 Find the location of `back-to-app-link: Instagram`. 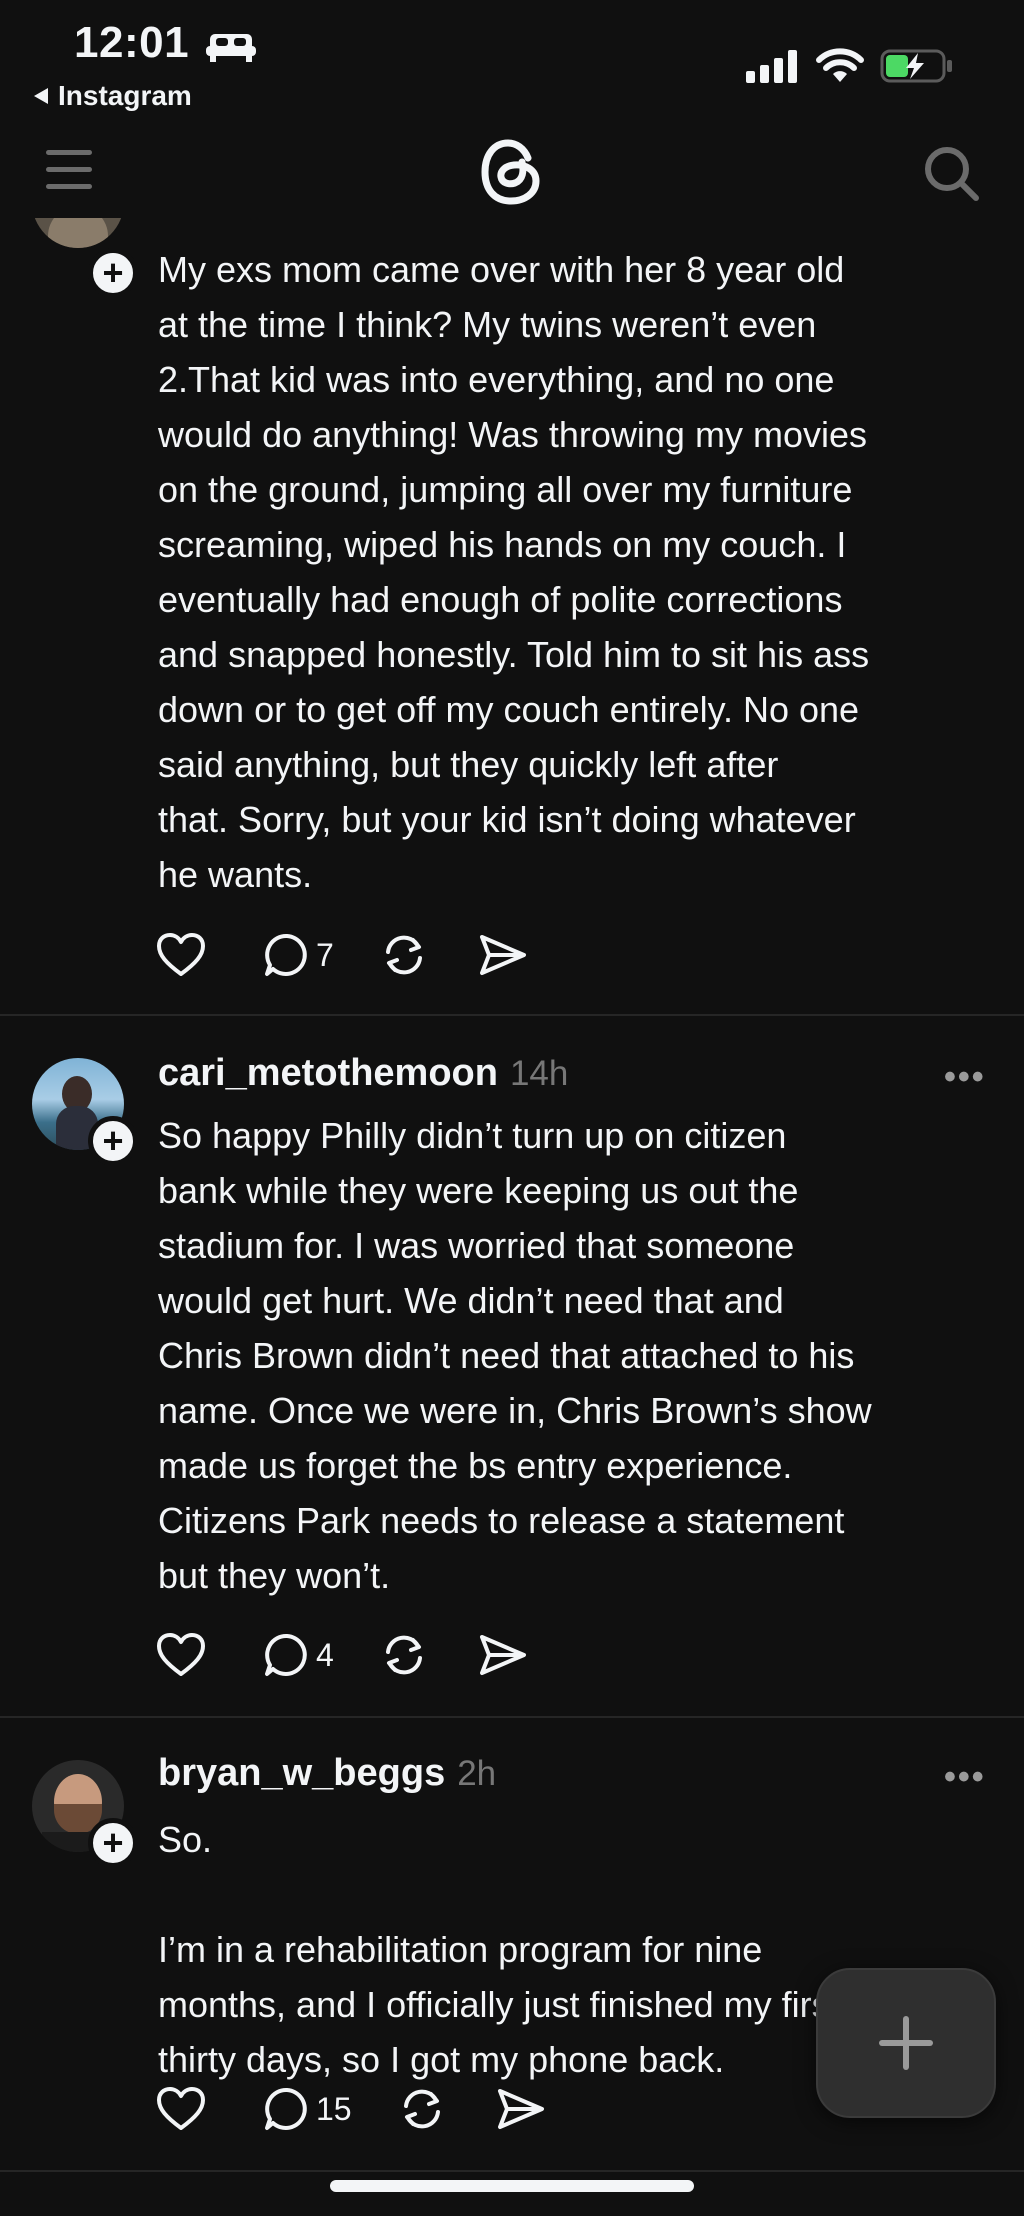

back-to-app-link: Instagram is located at coordinates (112, 96).